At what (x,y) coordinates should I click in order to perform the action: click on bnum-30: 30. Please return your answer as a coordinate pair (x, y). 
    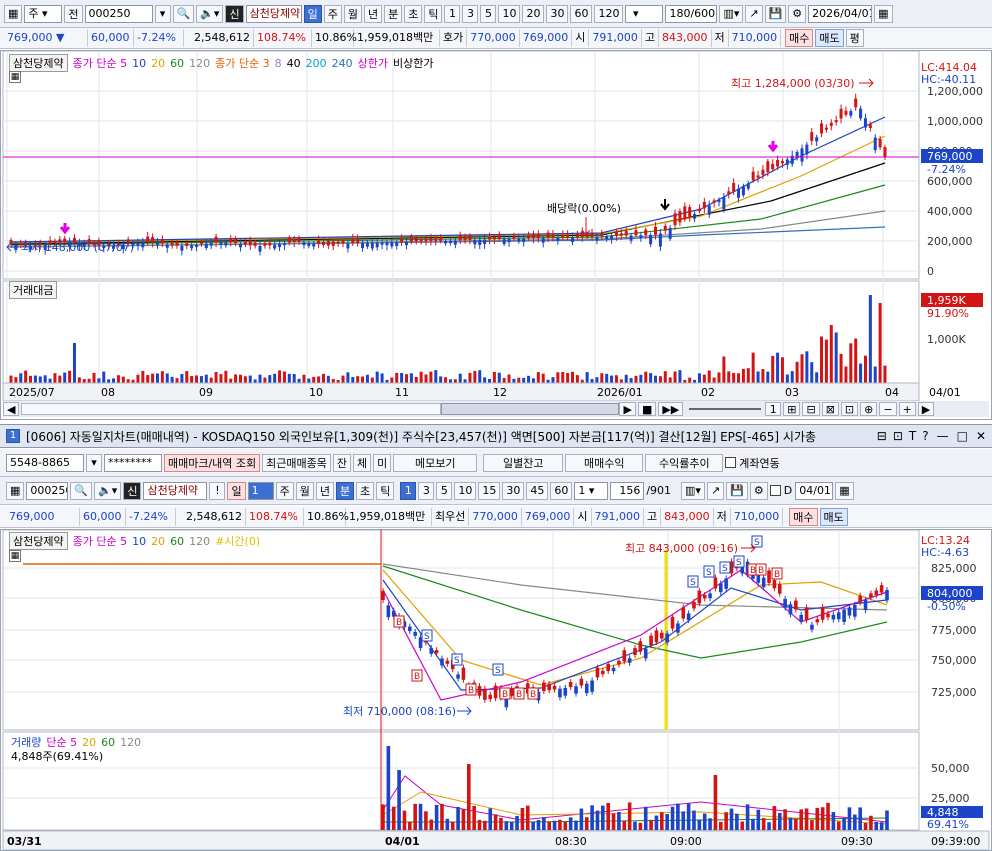
    Looking at the image, I should click on (513, 490).